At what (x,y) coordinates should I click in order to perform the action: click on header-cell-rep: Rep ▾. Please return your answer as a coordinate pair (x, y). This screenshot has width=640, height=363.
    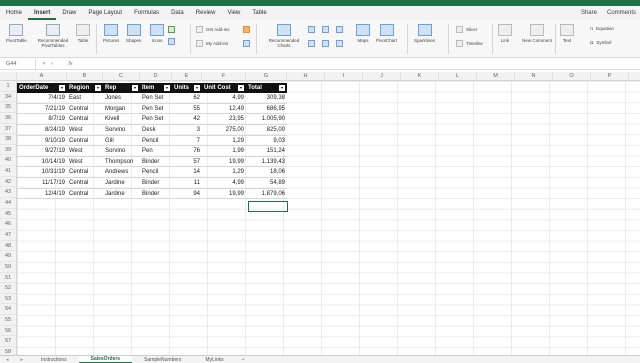
    Looking at the image, I should click on (121, 88).